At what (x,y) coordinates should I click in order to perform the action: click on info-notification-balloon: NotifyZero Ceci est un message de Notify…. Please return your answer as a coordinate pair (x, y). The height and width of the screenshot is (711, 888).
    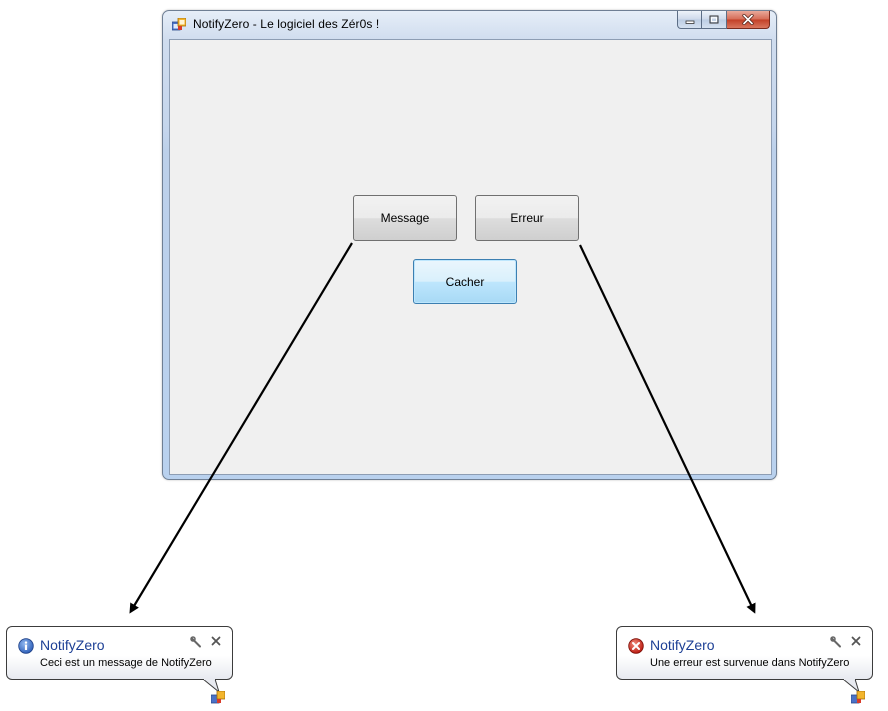
    Looking at the image, I should click on (119, 653).